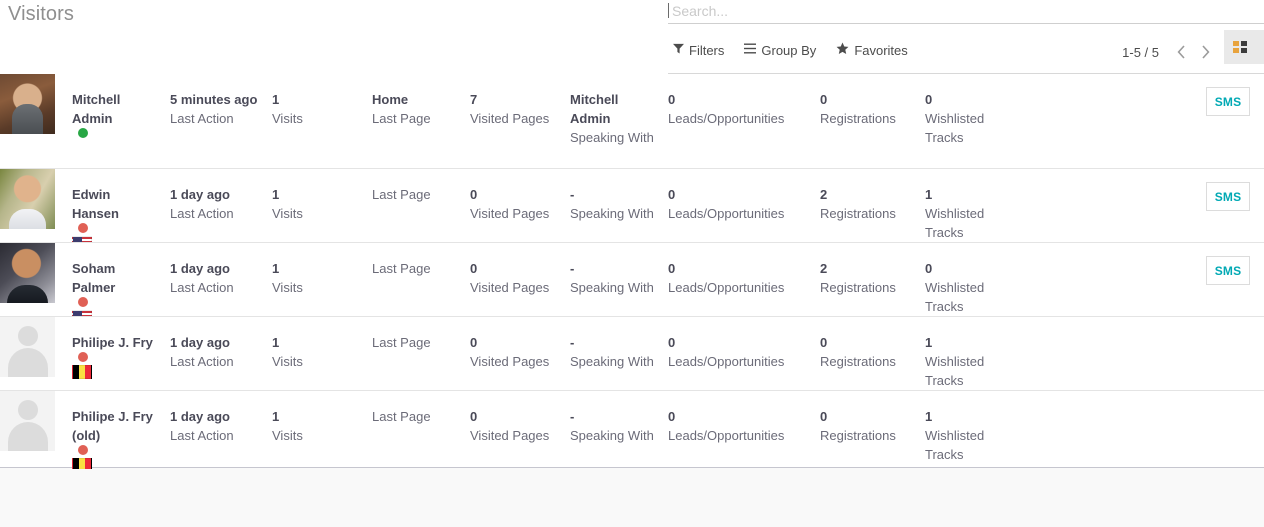 Image resolution: width=1264 pixels, height=527 pixels. I want to click on search-dropdown-buttons: Filters Group By Favorites, so click(790, 50).